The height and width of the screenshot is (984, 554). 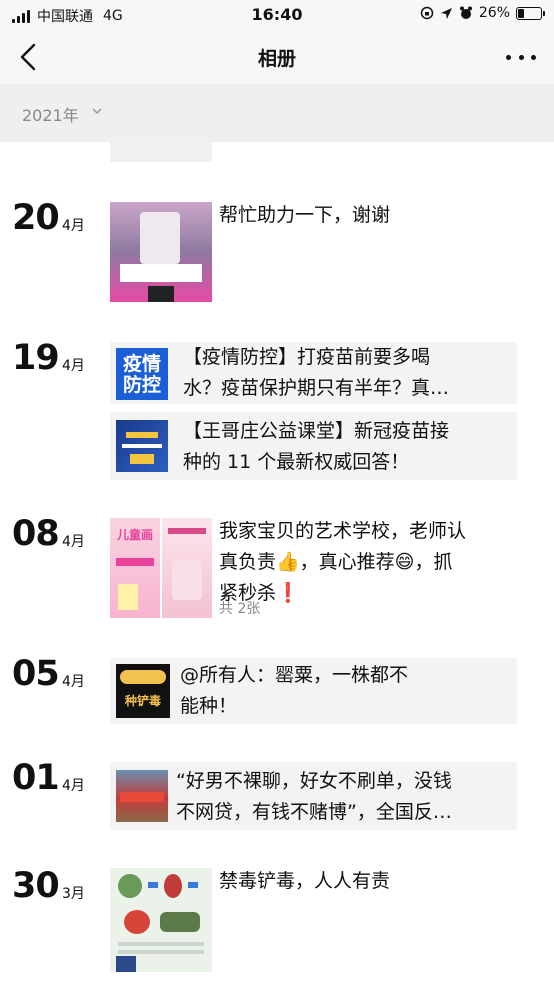 What do you see at coordinates (36, 778) in the screenshot?
I see `entry-day: 01` at bounding box center [36, 778].